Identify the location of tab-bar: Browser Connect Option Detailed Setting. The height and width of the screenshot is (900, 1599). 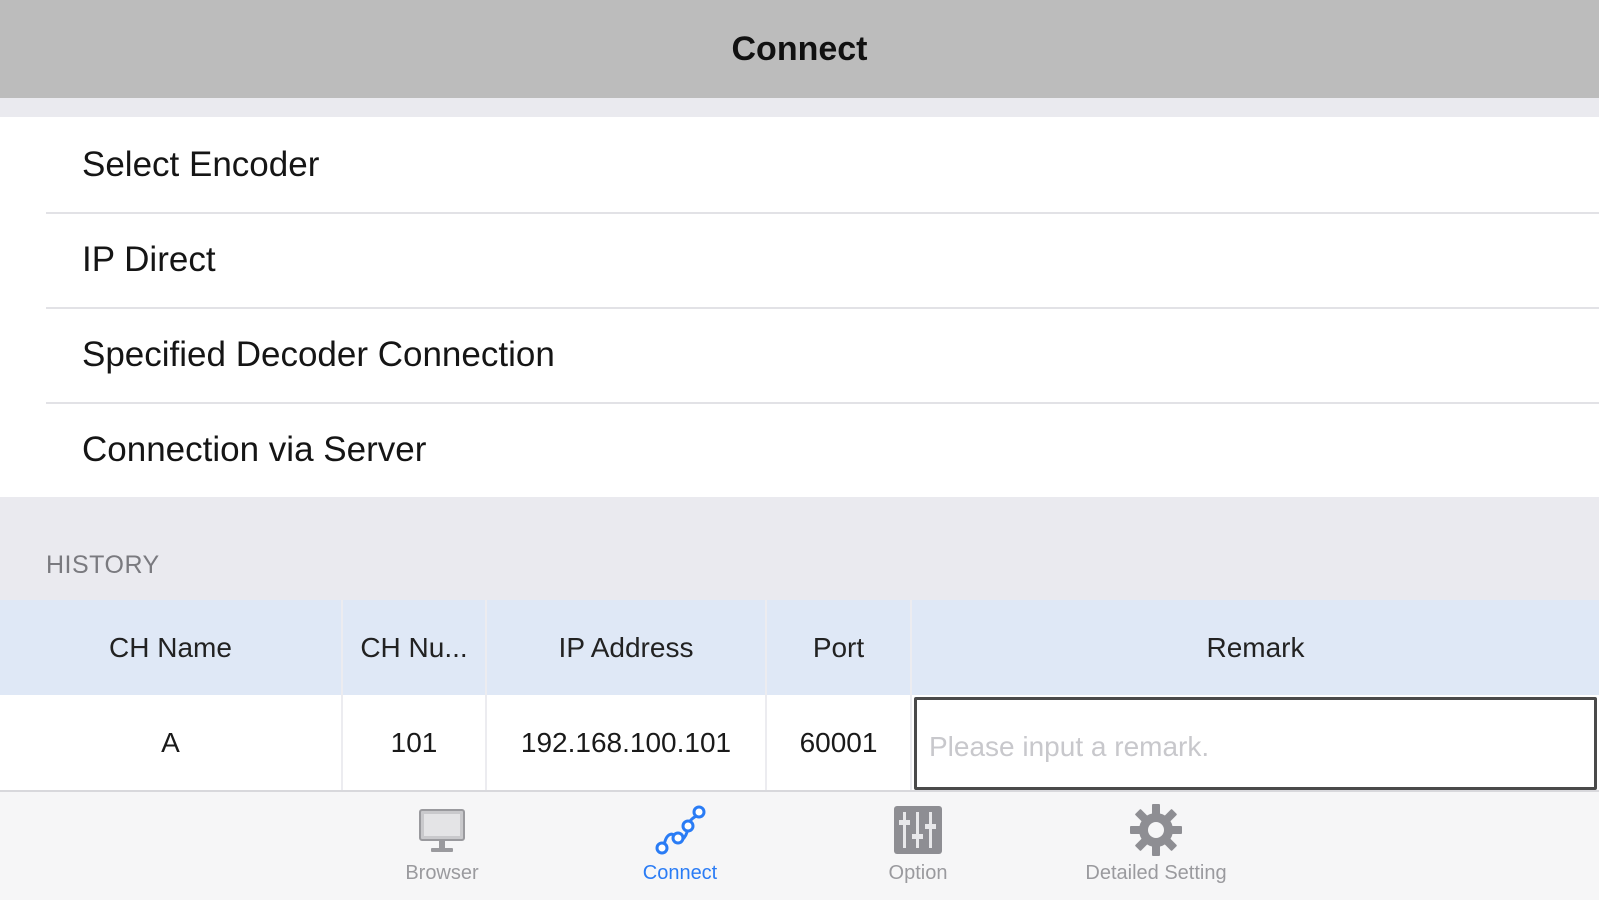
(799, 845).